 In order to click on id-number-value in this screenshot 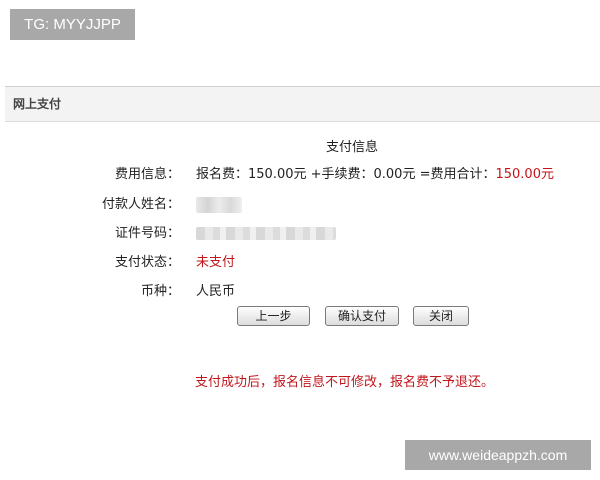, I will do `click(266, 234)`.